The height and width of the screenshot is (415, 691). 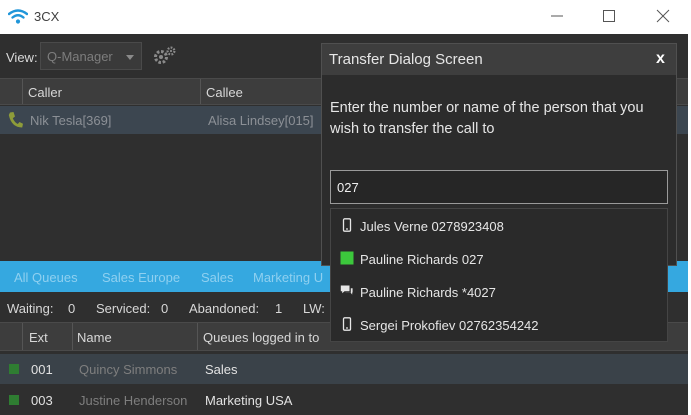 What do you see at coordinates (94, 337) in the screenshot?
I see `column-header-name: Name` at bounding box center [94, 337].